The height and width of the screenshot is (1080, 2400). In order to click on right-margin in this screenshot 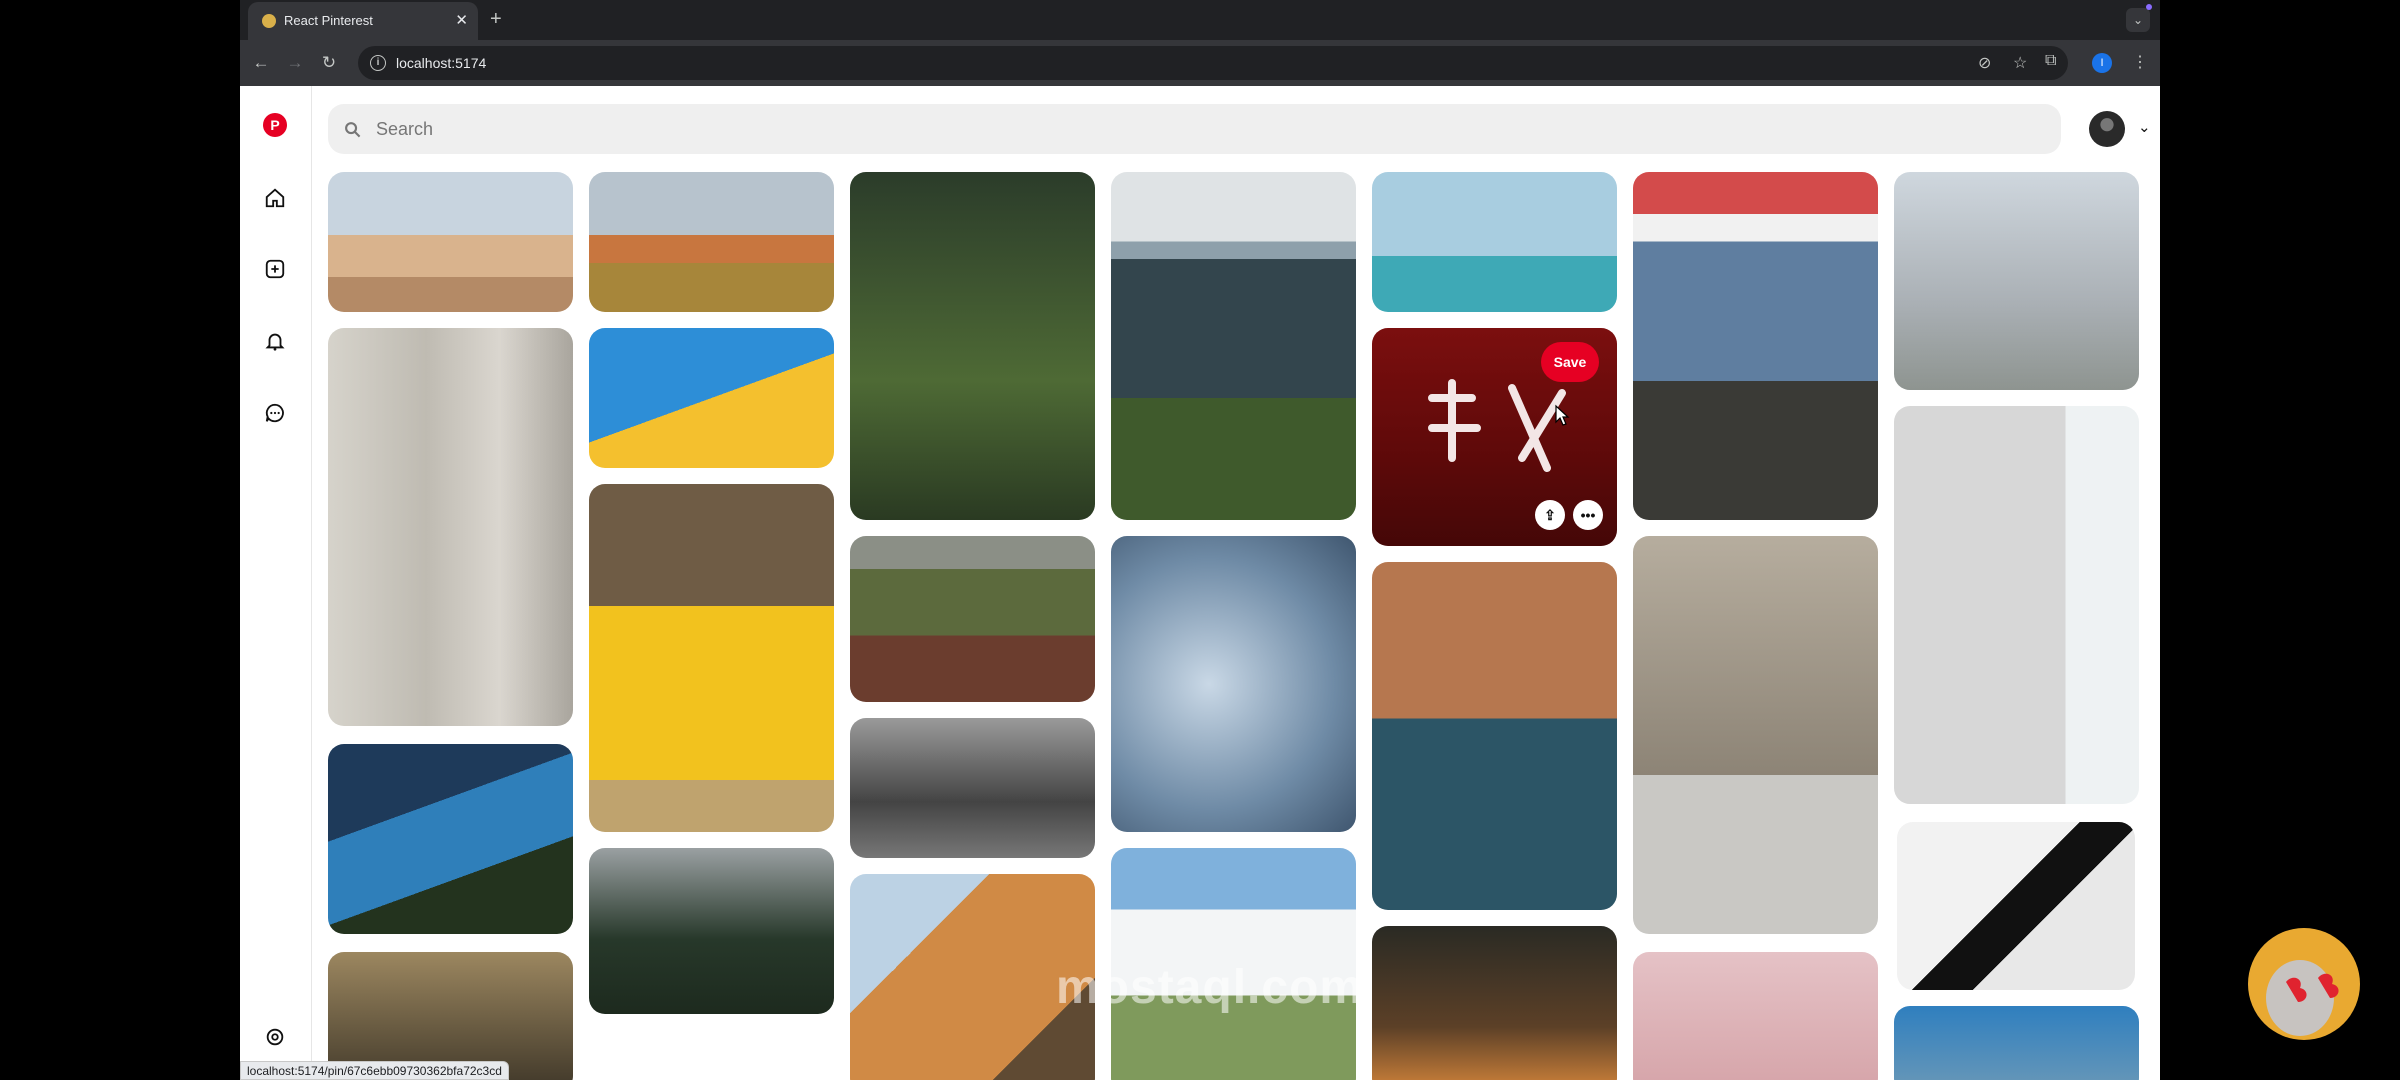, I will do `click(2280, 540)`.